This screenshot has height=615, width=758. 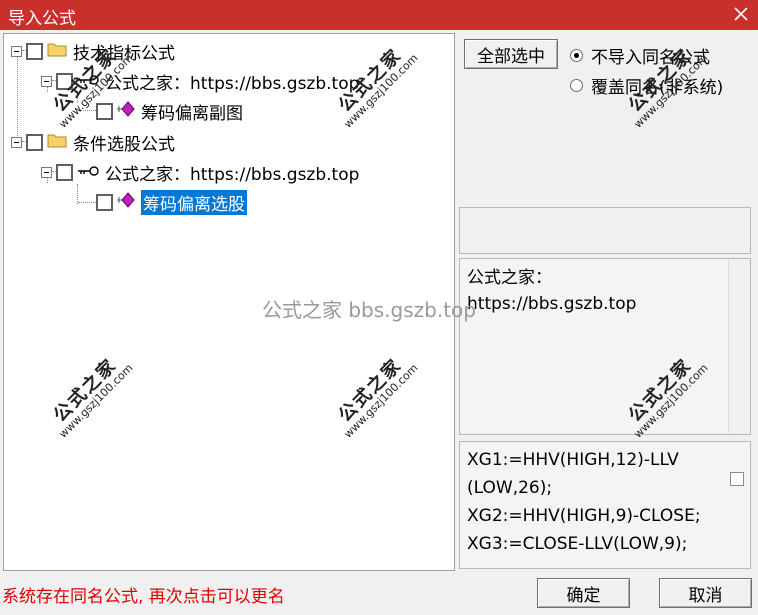 What do you see at coordinates (552, 304) in the screenshot?
I see `description-line: https://bbs.gszb.top` at bounding box center [552, 304].